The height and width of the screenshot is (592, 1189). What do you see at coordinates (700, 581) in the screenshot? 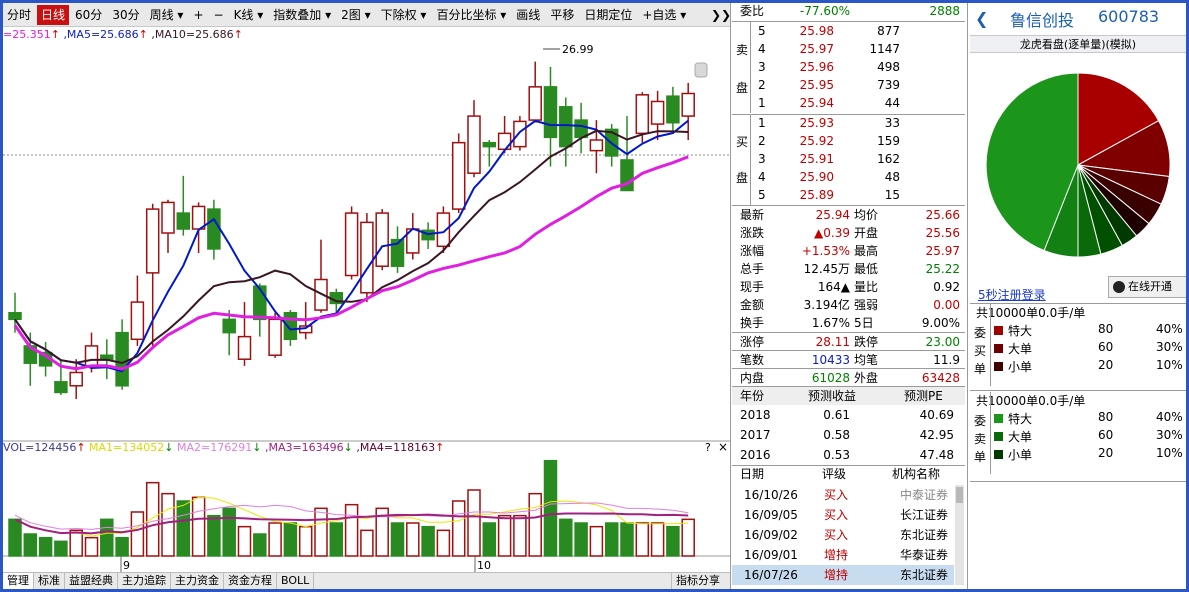
I see `indicator-share-button: 指标分享` at bounding box center [700, 581].